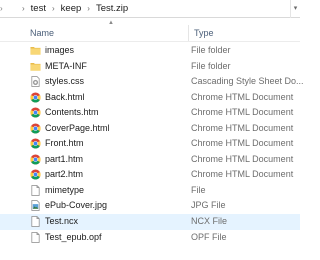 The image size is (320, 260). I want to click on breadcrumb: › test › keep › Test.zip, so click(74, 9).